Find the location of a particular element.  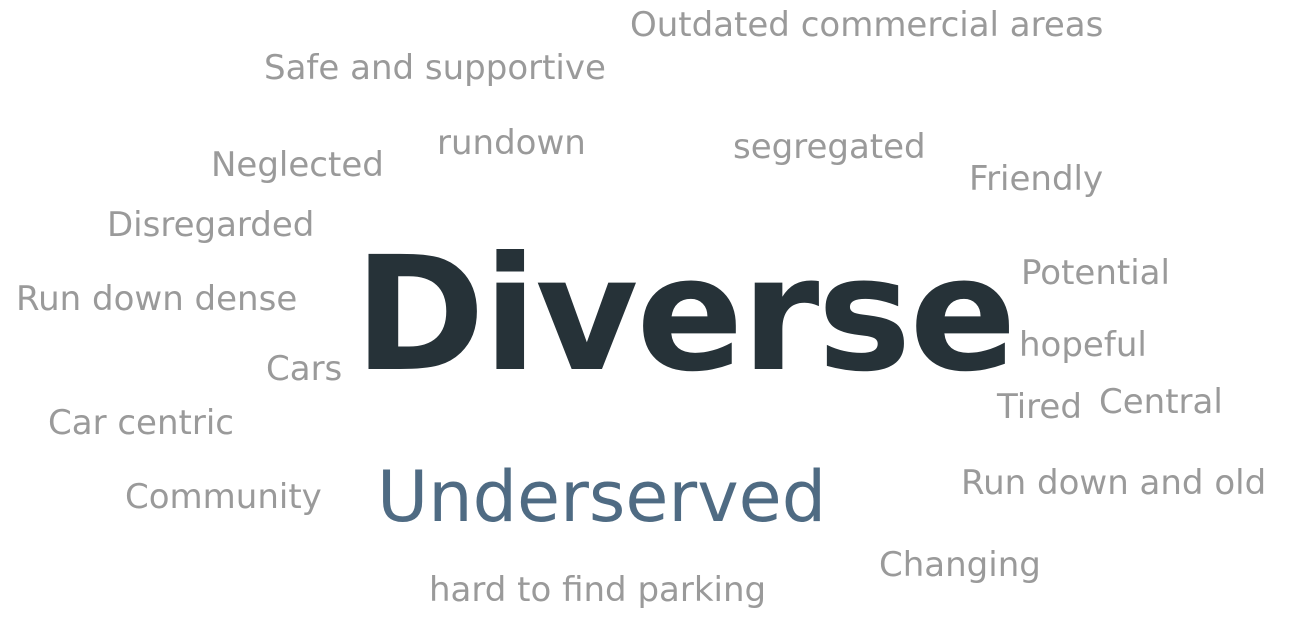

word-segregated: segregated is located at coordinates (829, 147).